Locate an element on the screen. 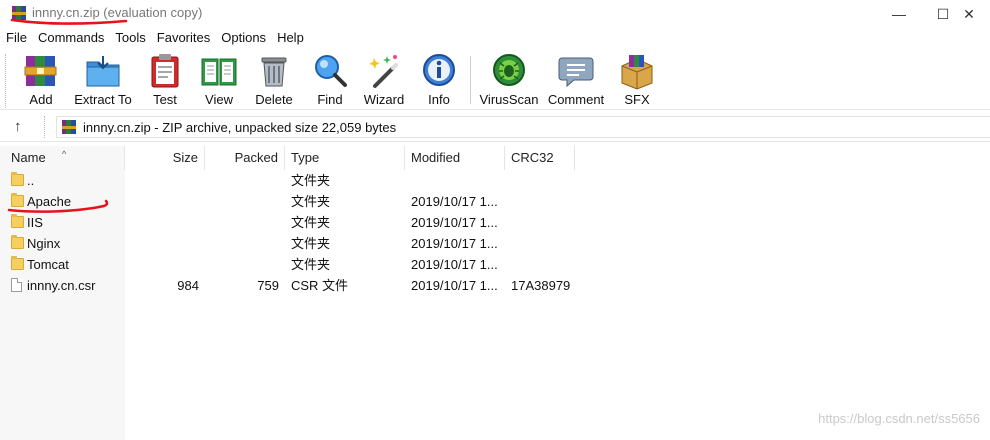 This screenshot has width=990, height=440. item-name: innny.cn.csr is located at coordinates (61, 285).